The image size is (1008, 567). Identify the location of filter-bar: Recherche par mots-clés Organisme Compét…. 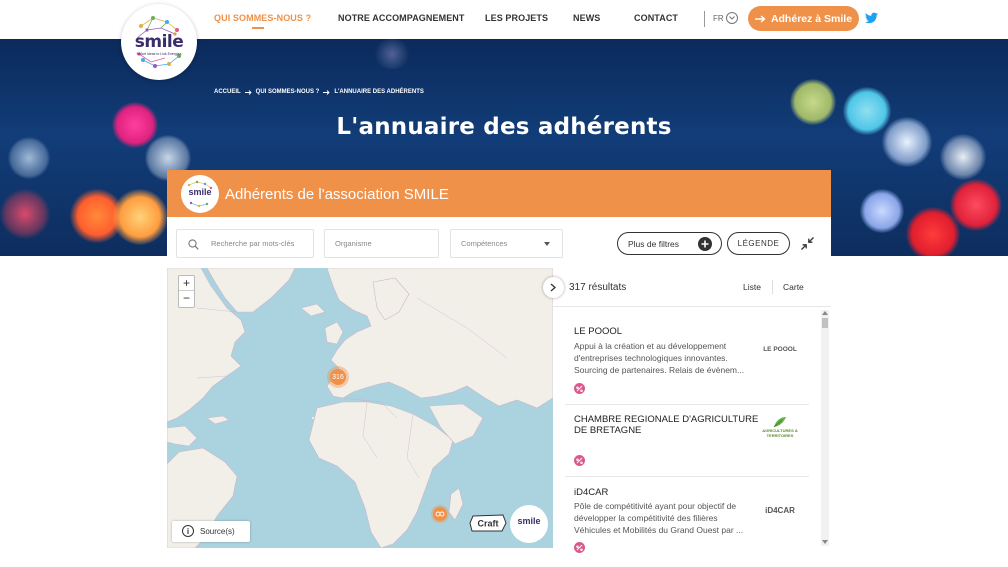
(499, 242).